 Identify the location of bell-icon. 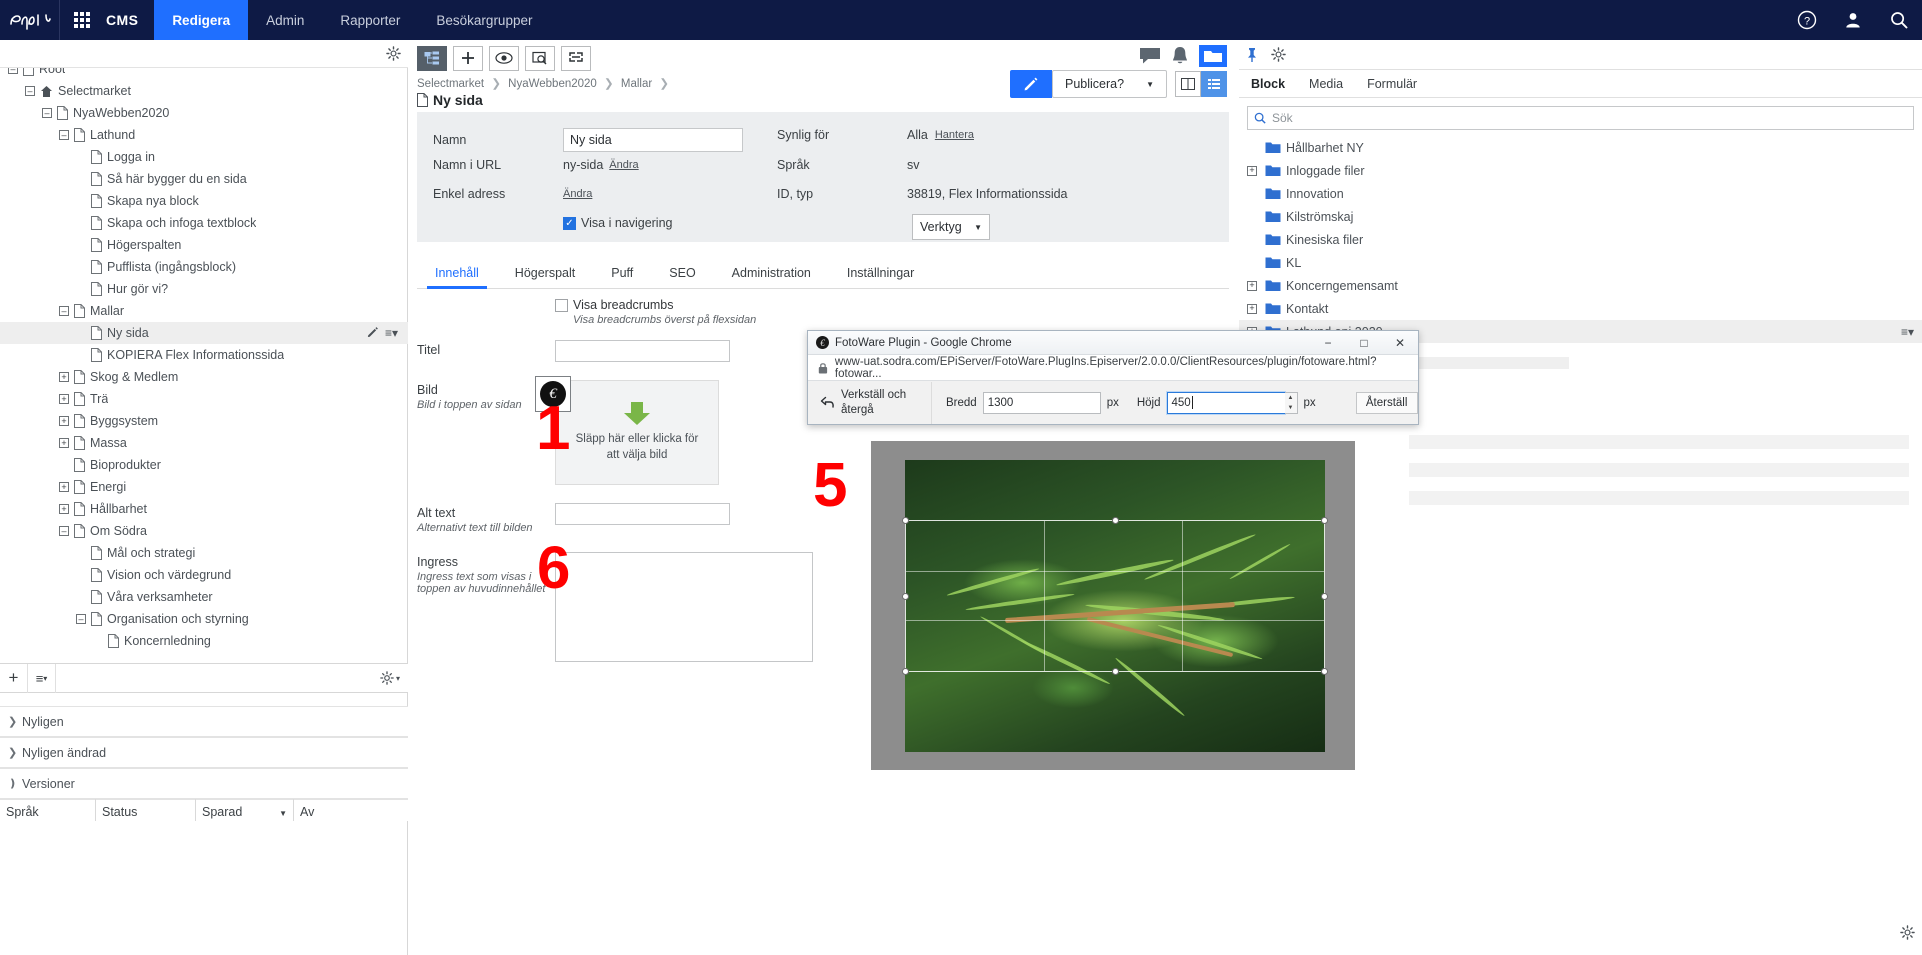
(1180, 58).